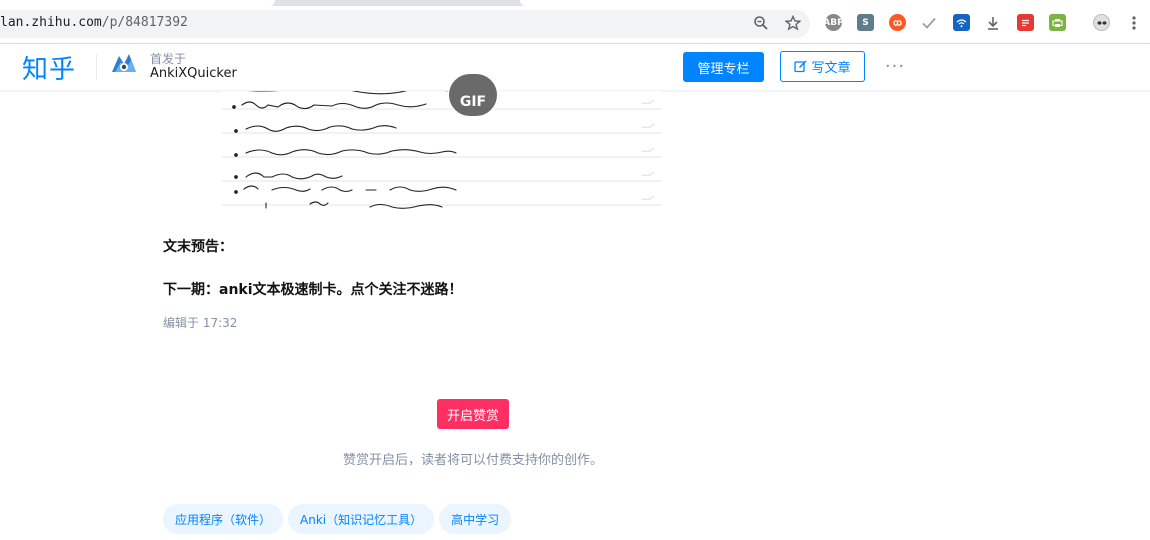  I want to click on write-article-label: 写文章, so click(831, 68).